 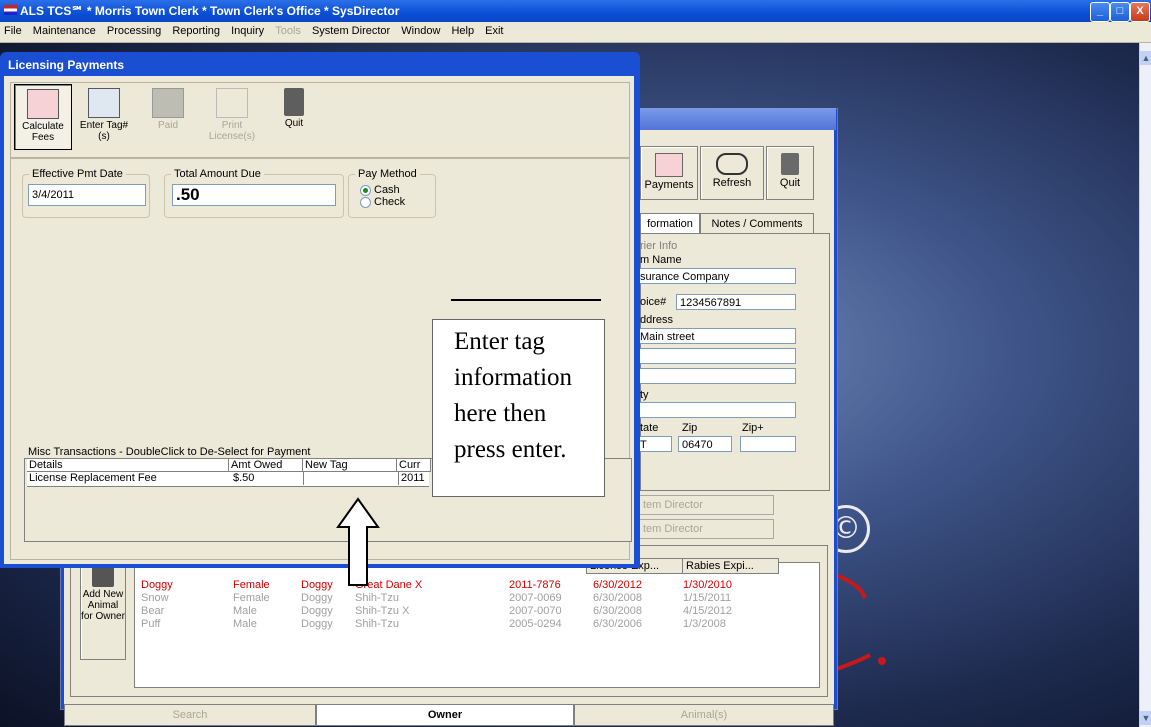 What do you see at coordinates (365, 190) in the screenshot?
I see `radio-selected-icon` at bounding box center [365, 190].